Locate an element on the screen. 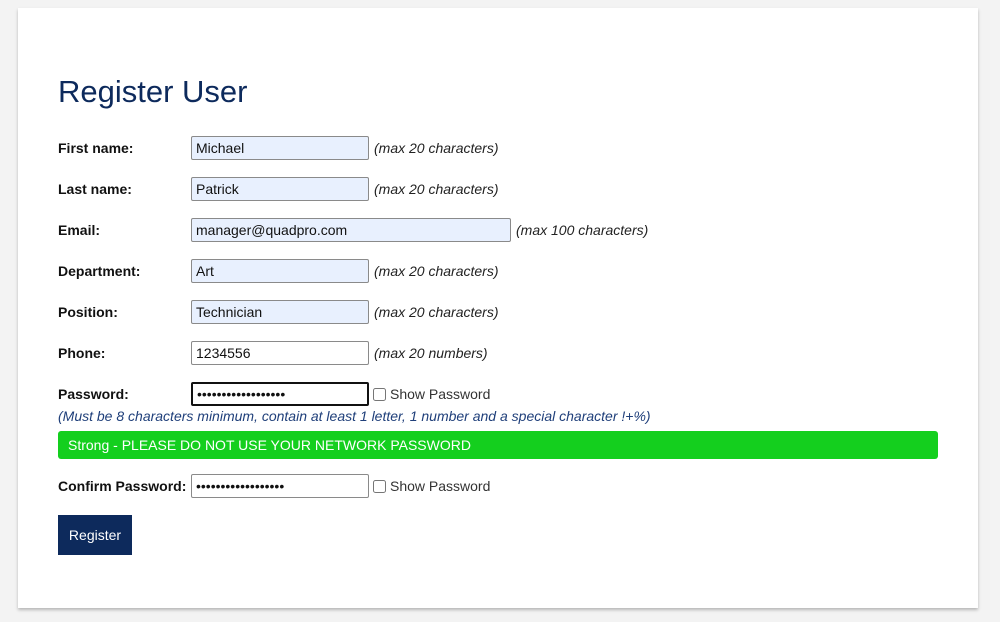 The image size is (1000, 622). position-row: Position: (max 20 characters) is located at coordinates (278, 312).